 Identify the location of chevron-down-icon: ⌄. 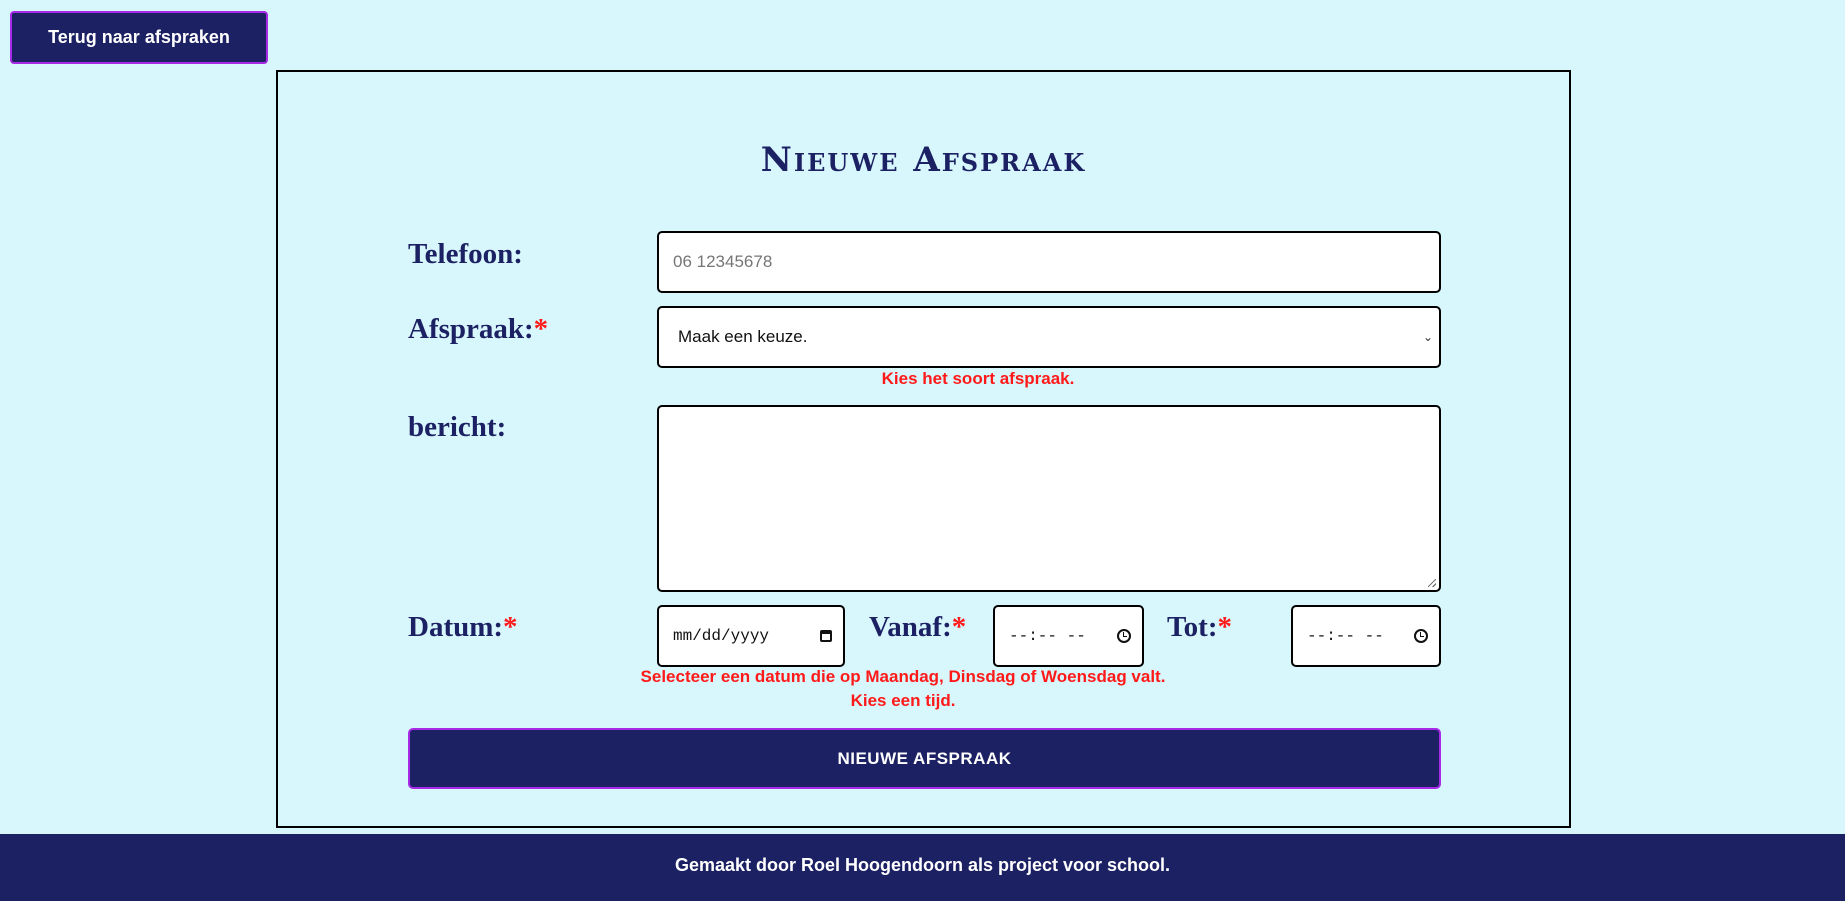
(1427, 337).